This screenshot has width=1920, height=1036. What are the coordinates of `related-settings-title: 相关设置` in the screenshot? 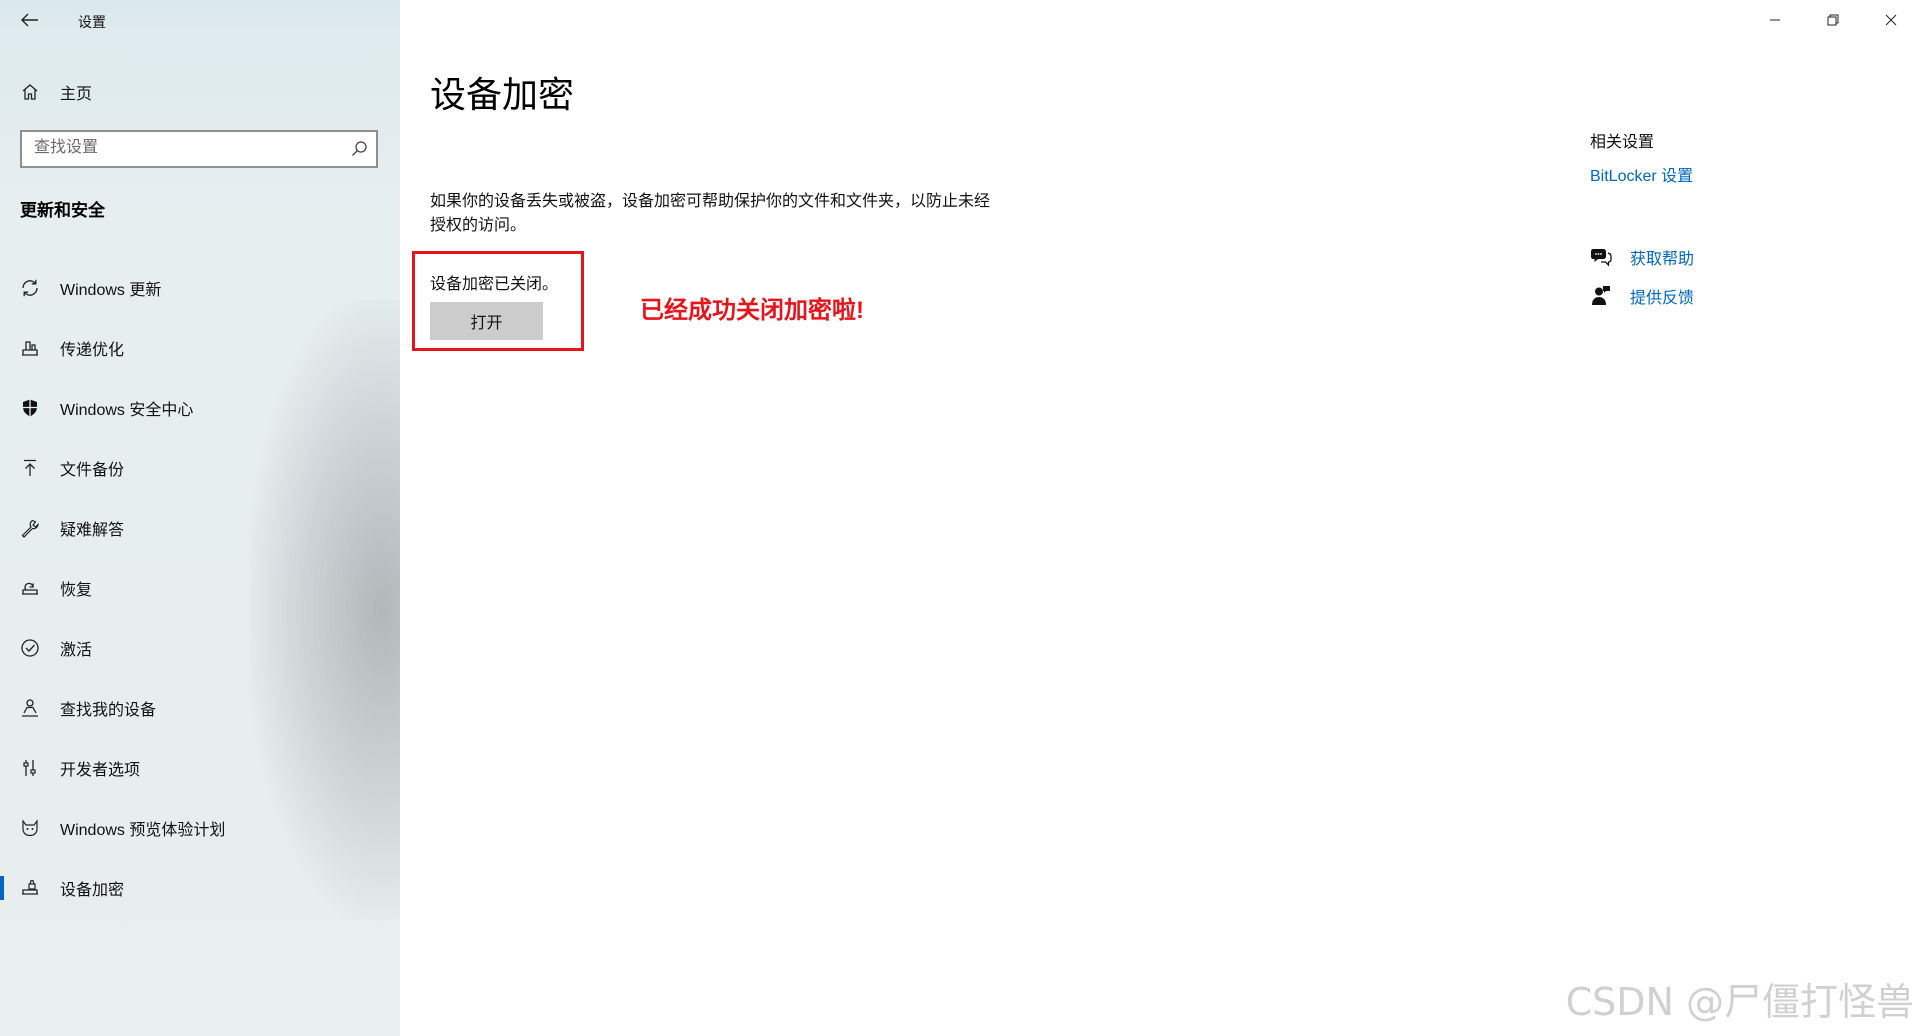 It's located at (1622, 142).